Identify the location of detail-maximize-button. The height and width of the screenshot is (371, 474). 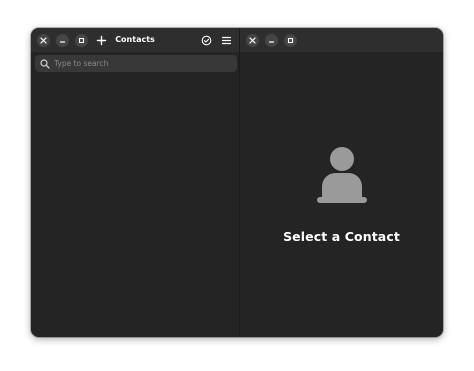
(290, 40).